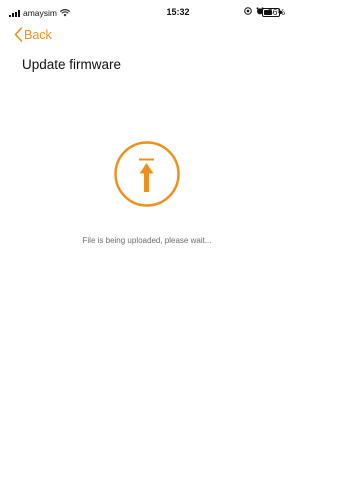  Describe the element at coordinates (272, 12) in the screenshot. I see `battery-icon` at that location.